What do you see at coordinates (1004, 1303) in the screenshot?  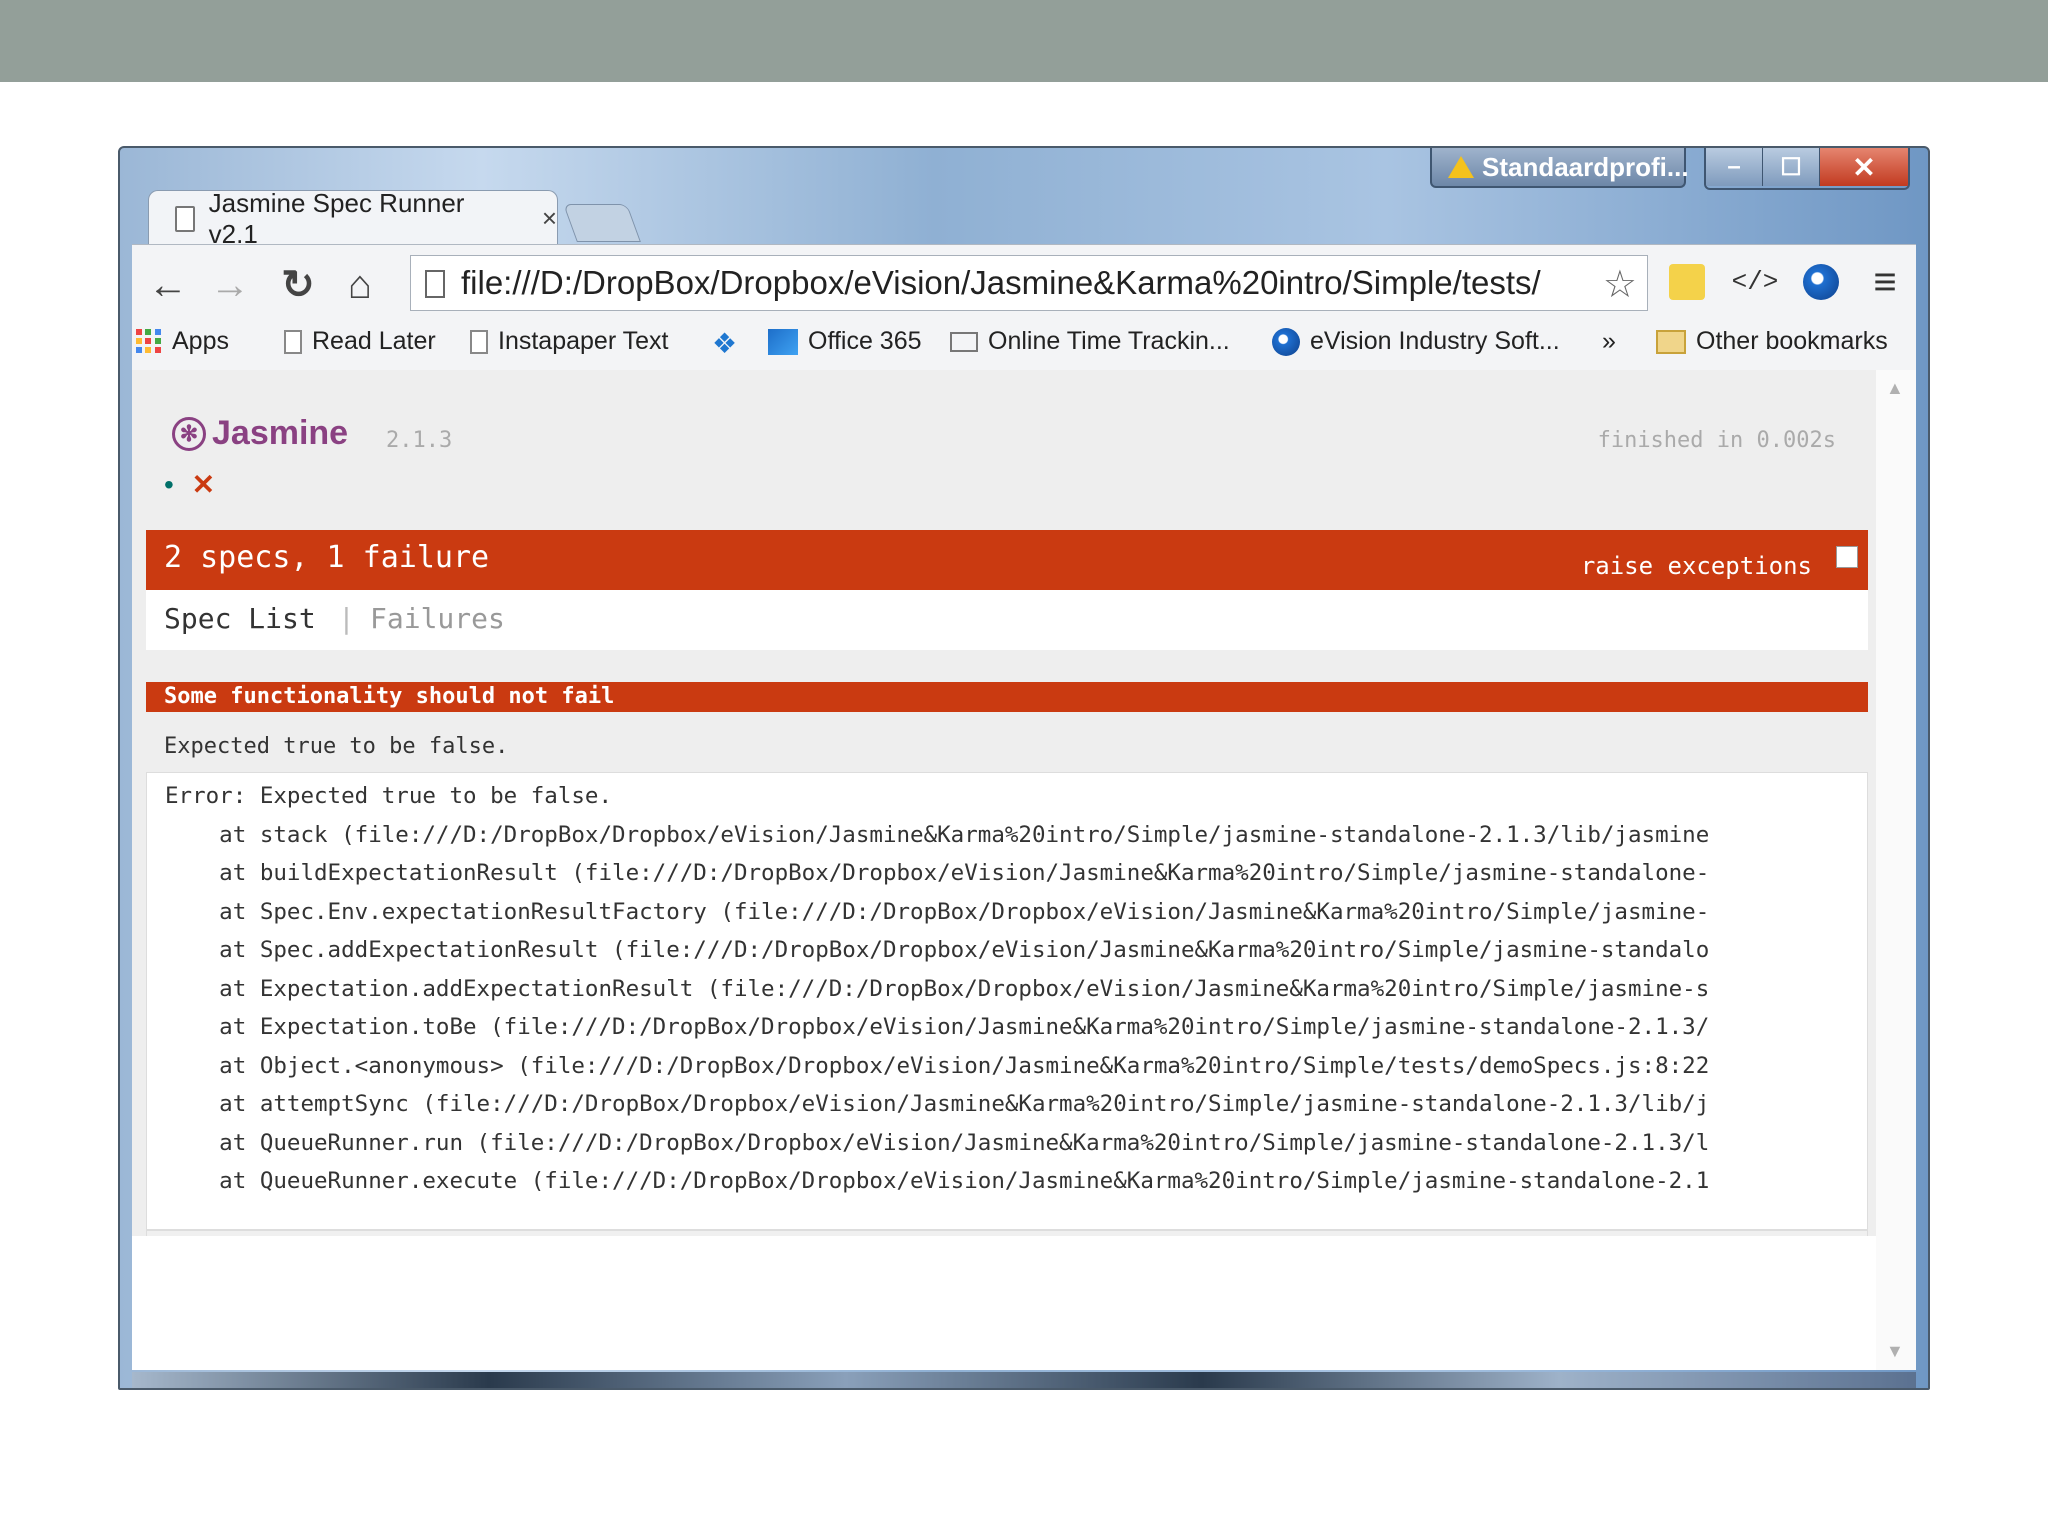 I see `page-bottom-area` at bounding box center [1004, 1303].